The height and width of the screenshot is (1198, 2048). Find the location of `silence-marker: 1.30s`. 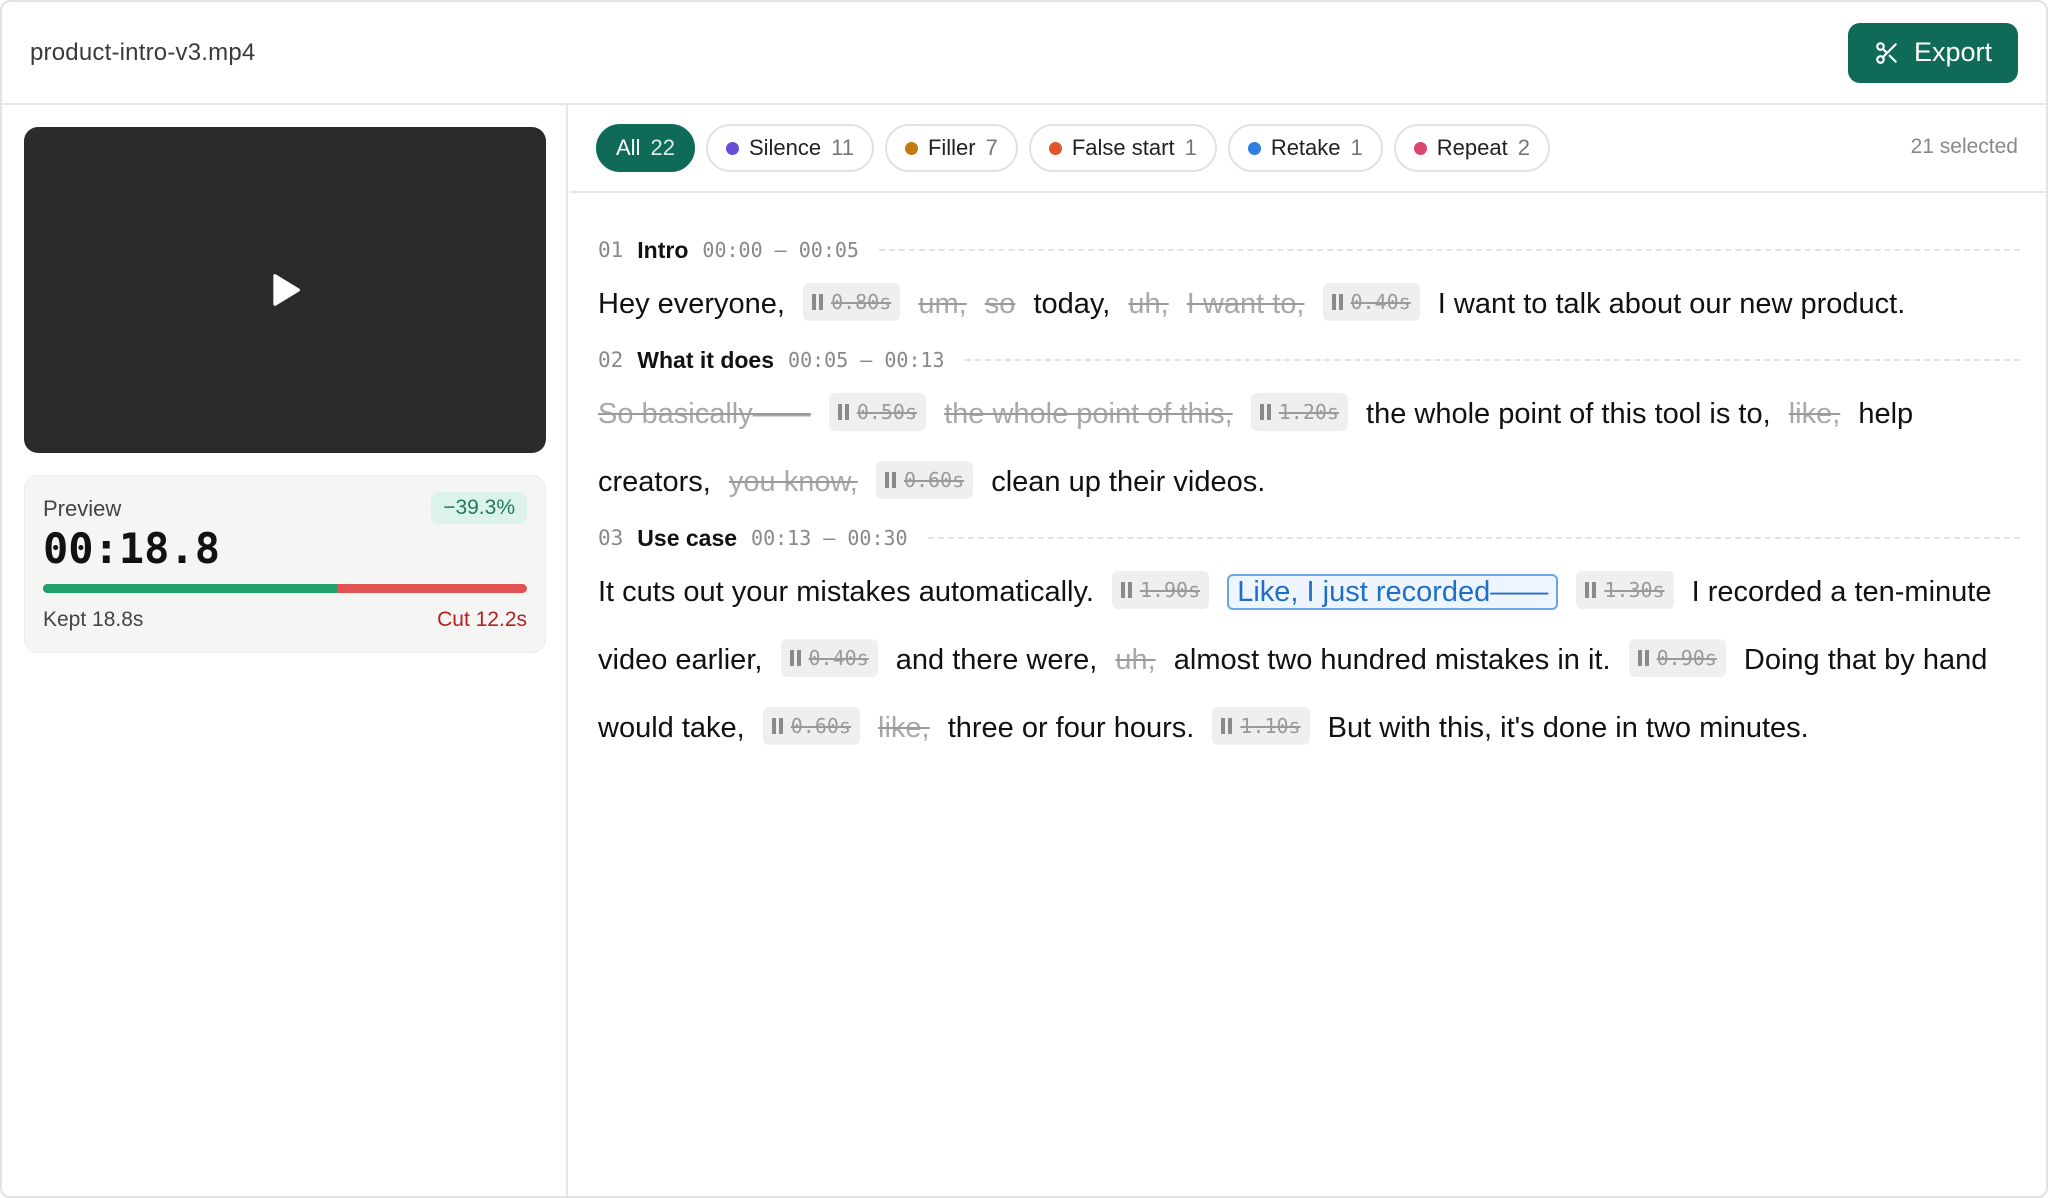

silence-marker: 1.30s is located at coordinates (1625, 590).